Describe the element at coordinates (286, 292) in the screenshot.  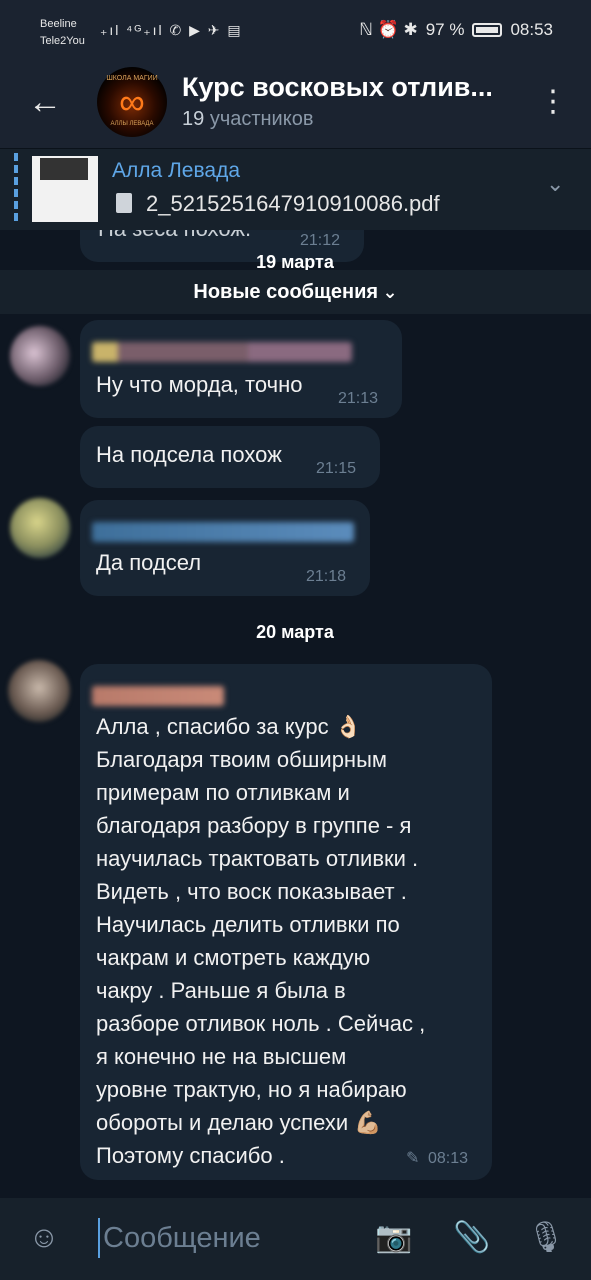
I see `new-messages-label: Новые сообщения` at that location.